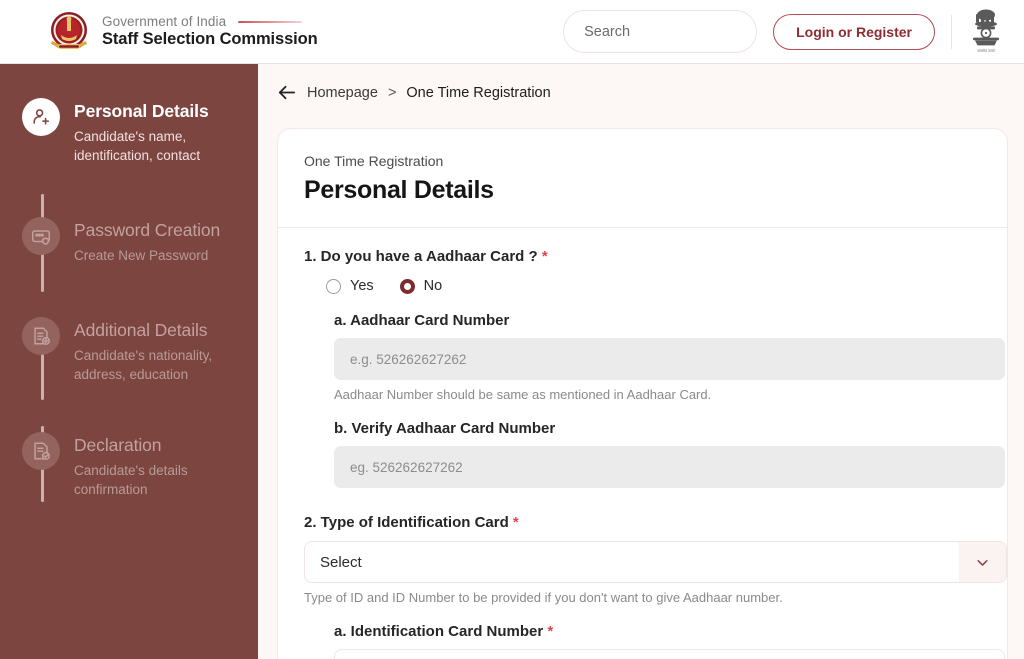  I want to click on verify-aadhaar-card-number-input, so click(669, 467).